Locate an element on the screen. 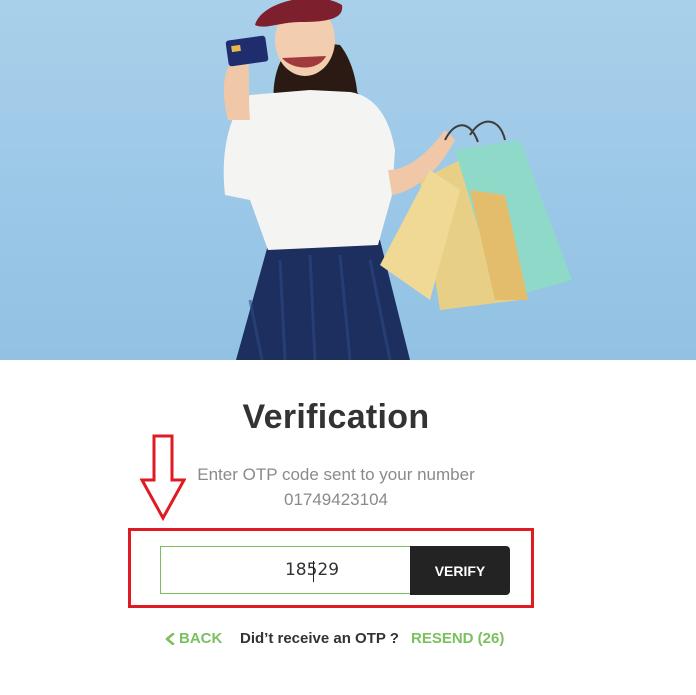 The height and width of the screenshot is (695, 696). back-label: BACK is located at coordinates (201, 638).